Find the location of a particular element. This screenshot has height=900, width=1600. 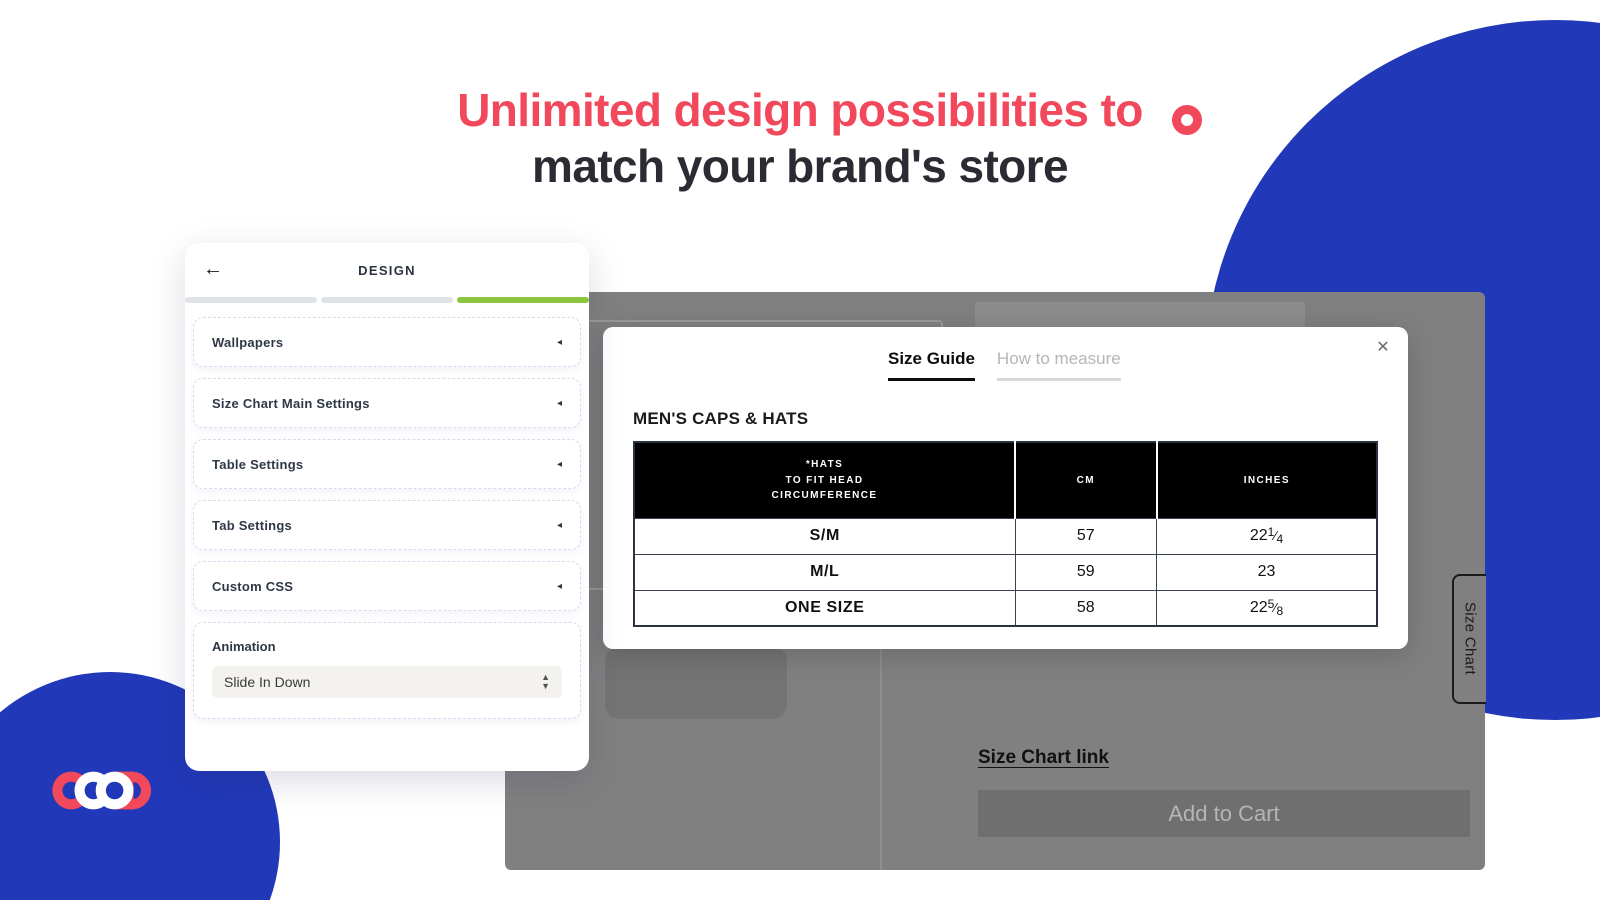

table-cell-cm: 58 is located at coordinates (1086, 608).